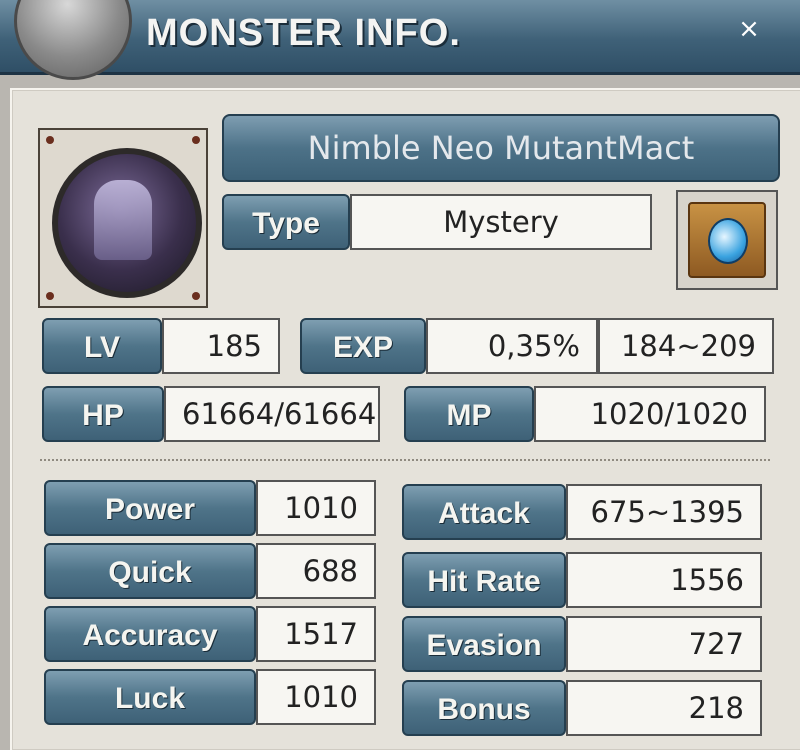  I want to click on hp-value: 61664/61664, so click(272, 414).